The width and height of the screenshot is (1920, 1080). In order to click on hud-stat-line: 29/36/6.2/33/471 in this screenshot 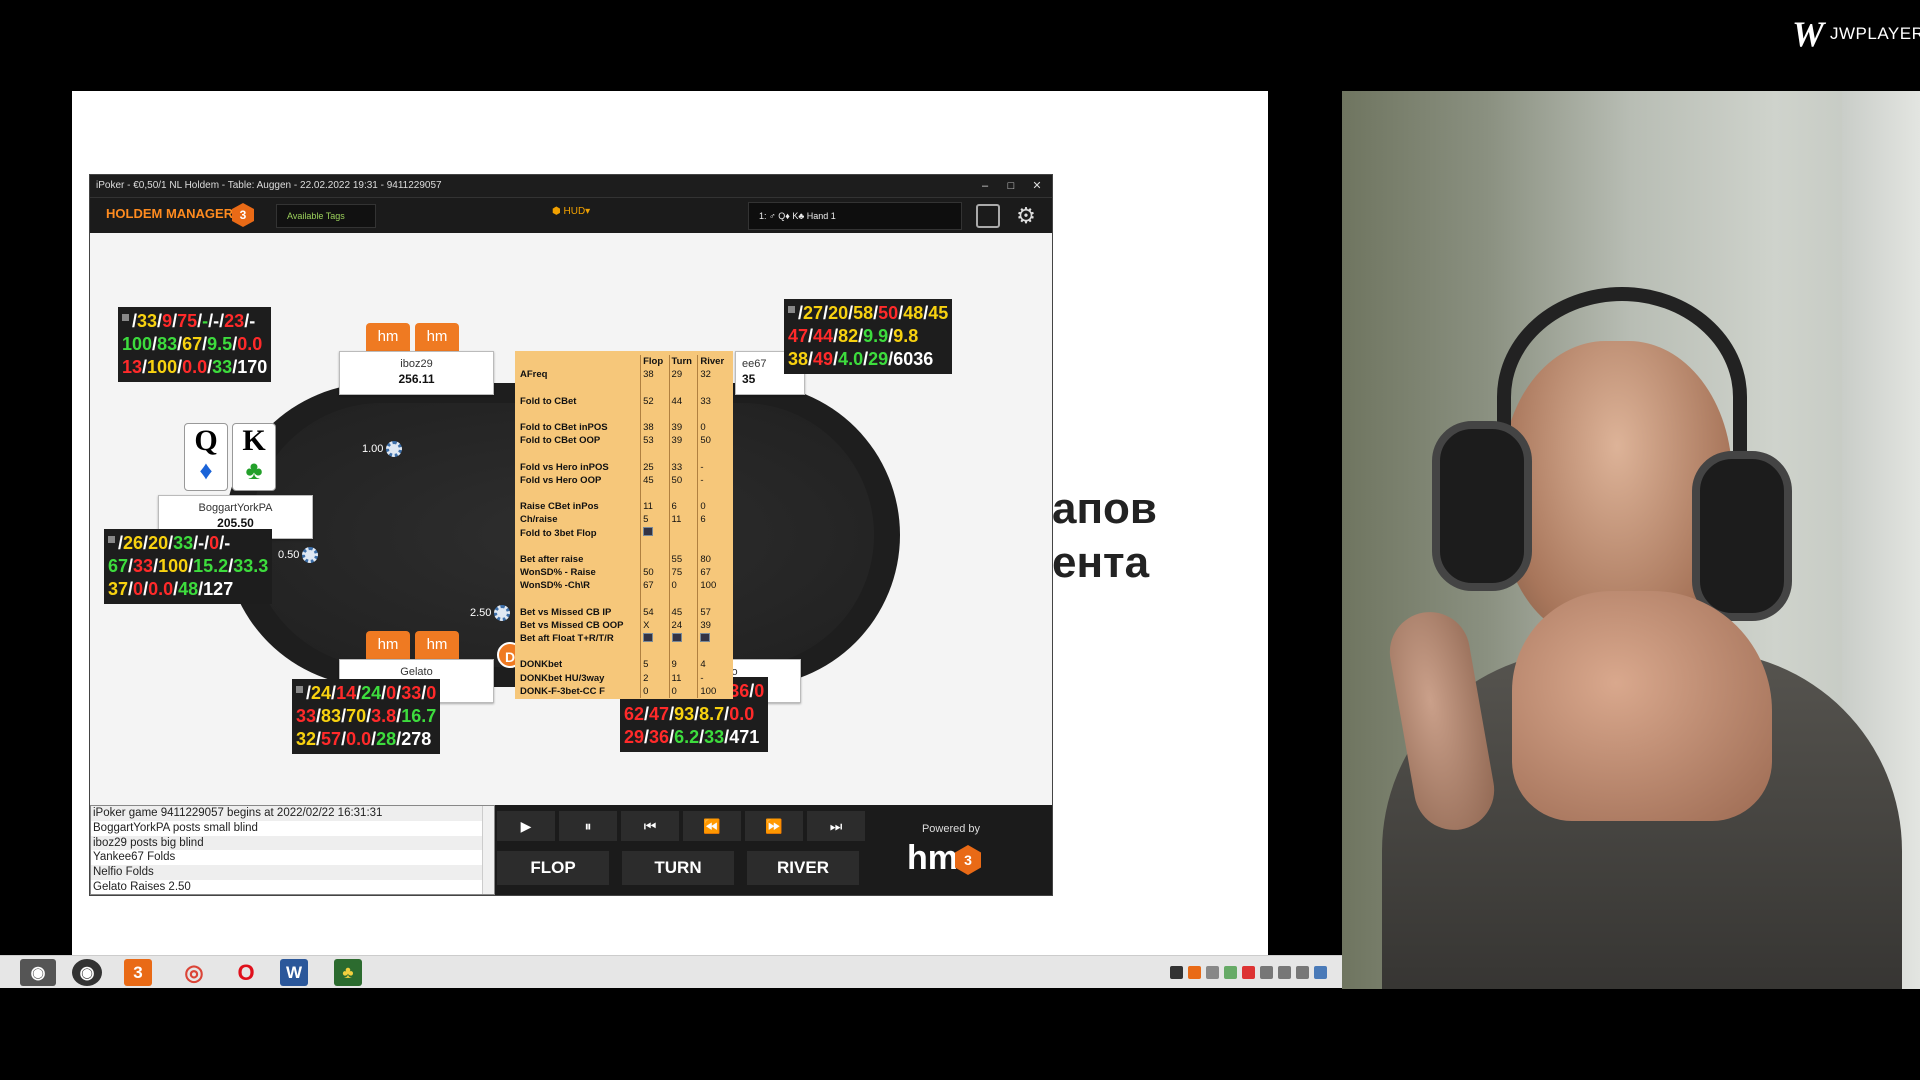, I will do `click(694, 737)`.